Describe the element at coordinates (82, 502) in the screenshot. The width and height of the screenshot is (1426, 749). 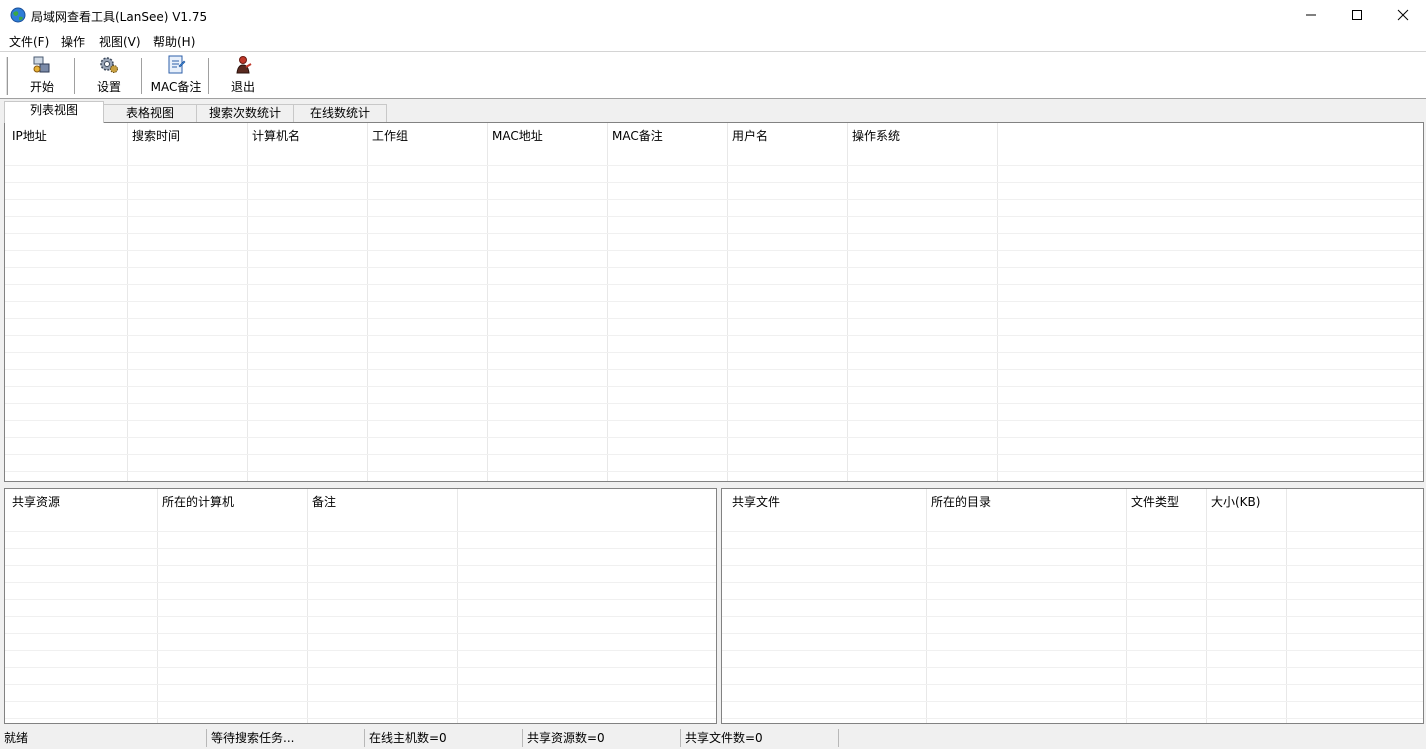
I see `column-share-resource: 共享资源` at that location.